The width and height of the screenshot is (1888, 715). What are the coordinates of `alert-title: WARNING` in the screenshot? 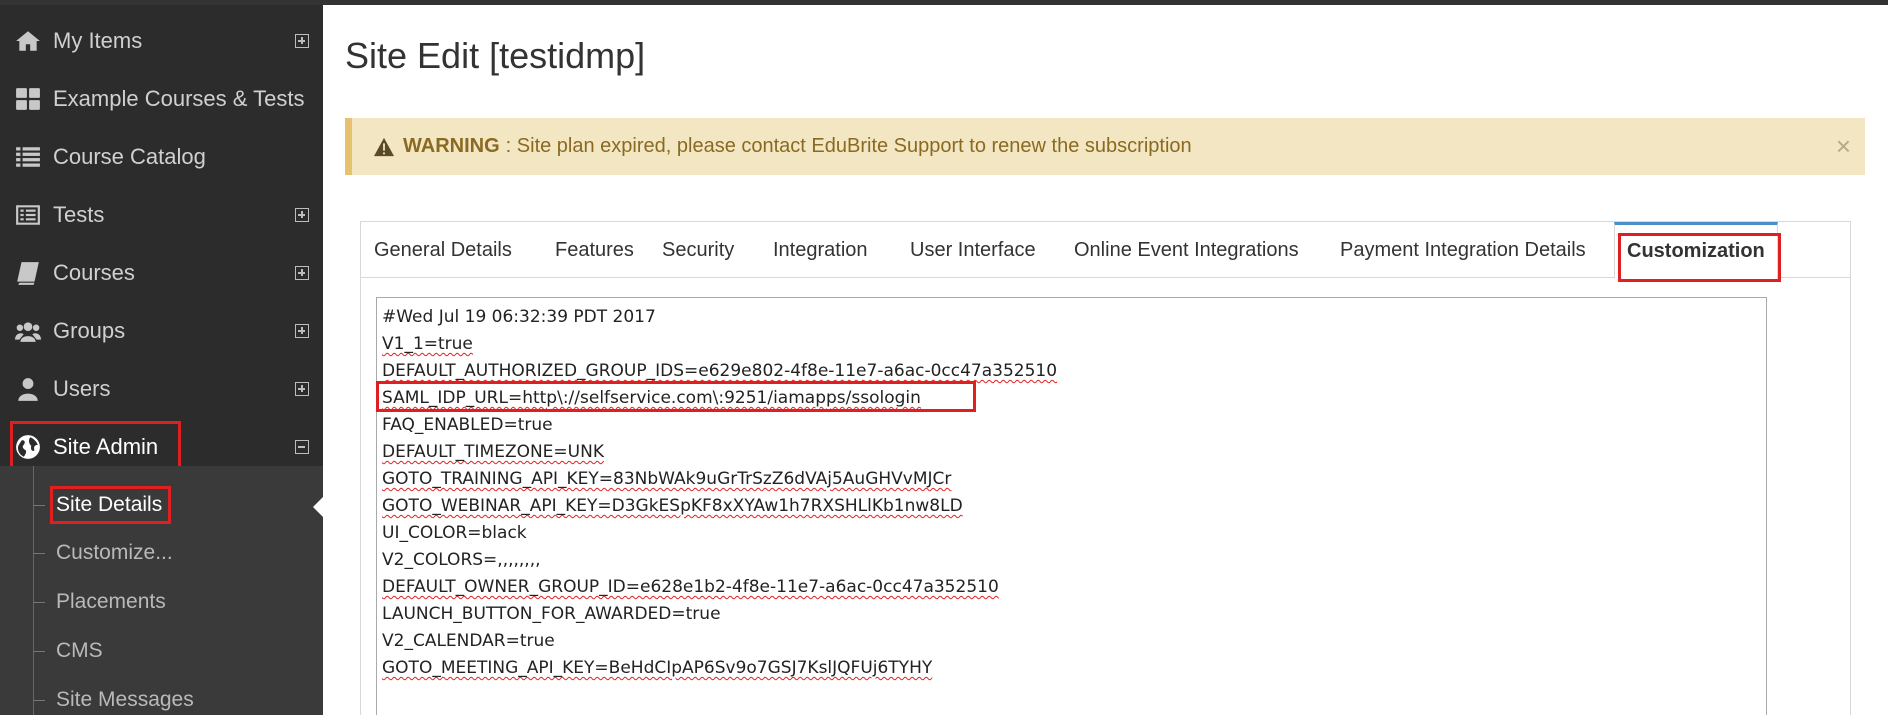 It's located at (451, 146).